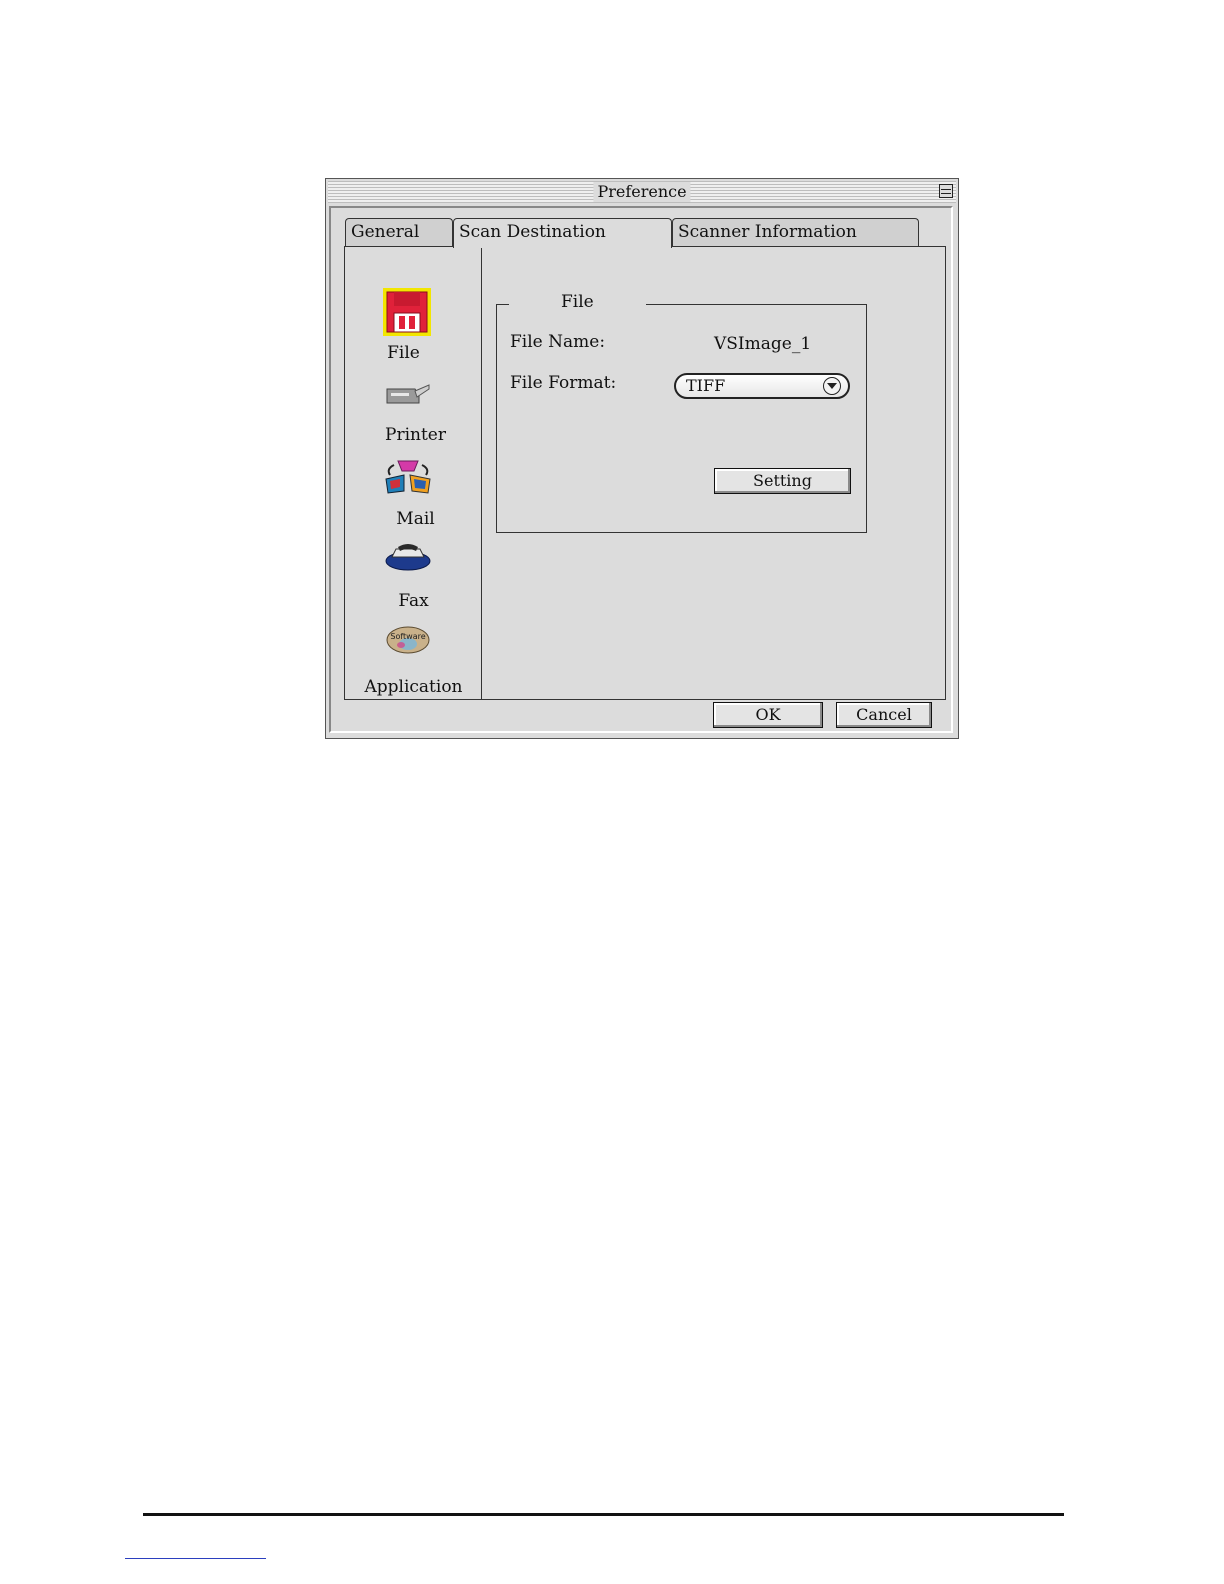  What do you see at coordinates (706, 385) in the screenshot?
I see `file-format-value: TIFF` at bounding box center [706, 385].